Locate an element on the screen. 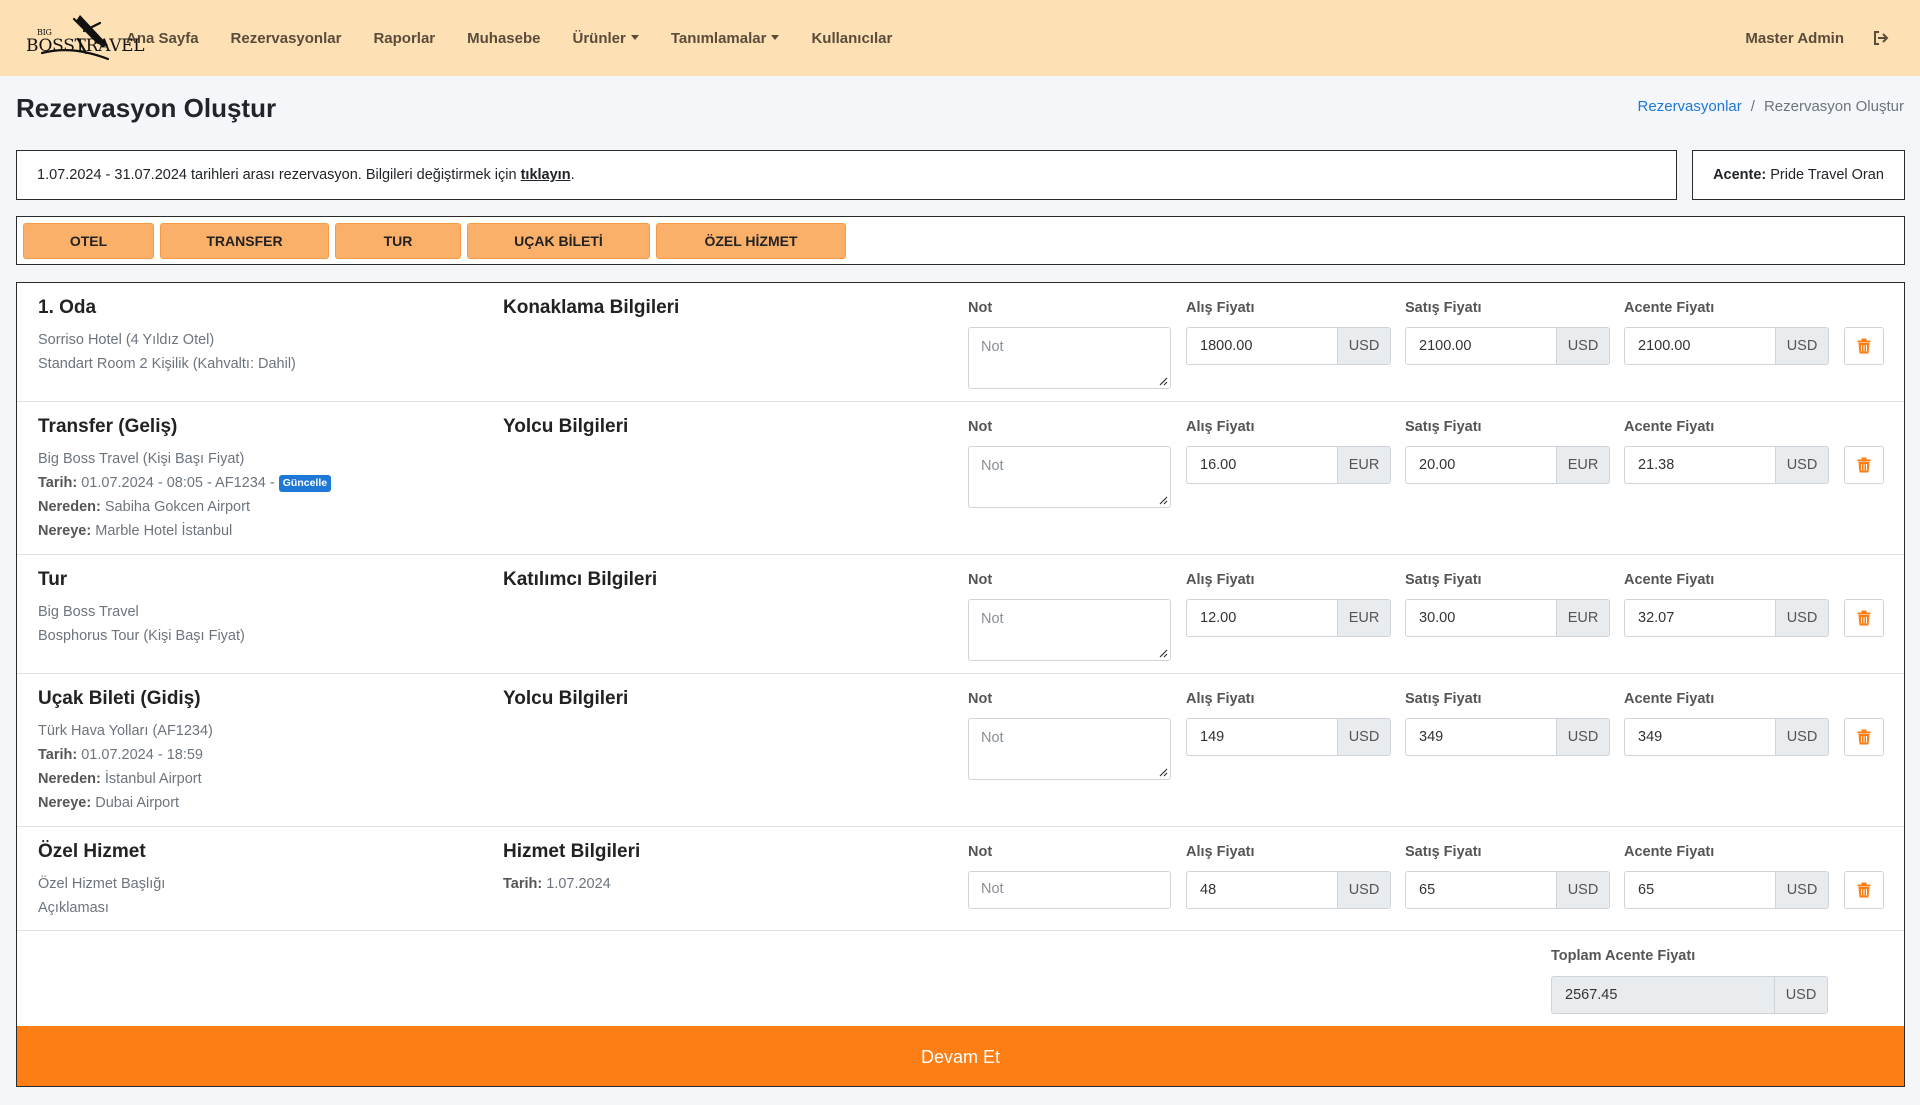 The height and width of the screenshot is (1105, 1920). item-info-section: Konaklama Bilgileri is located at coordinates (723, 312).